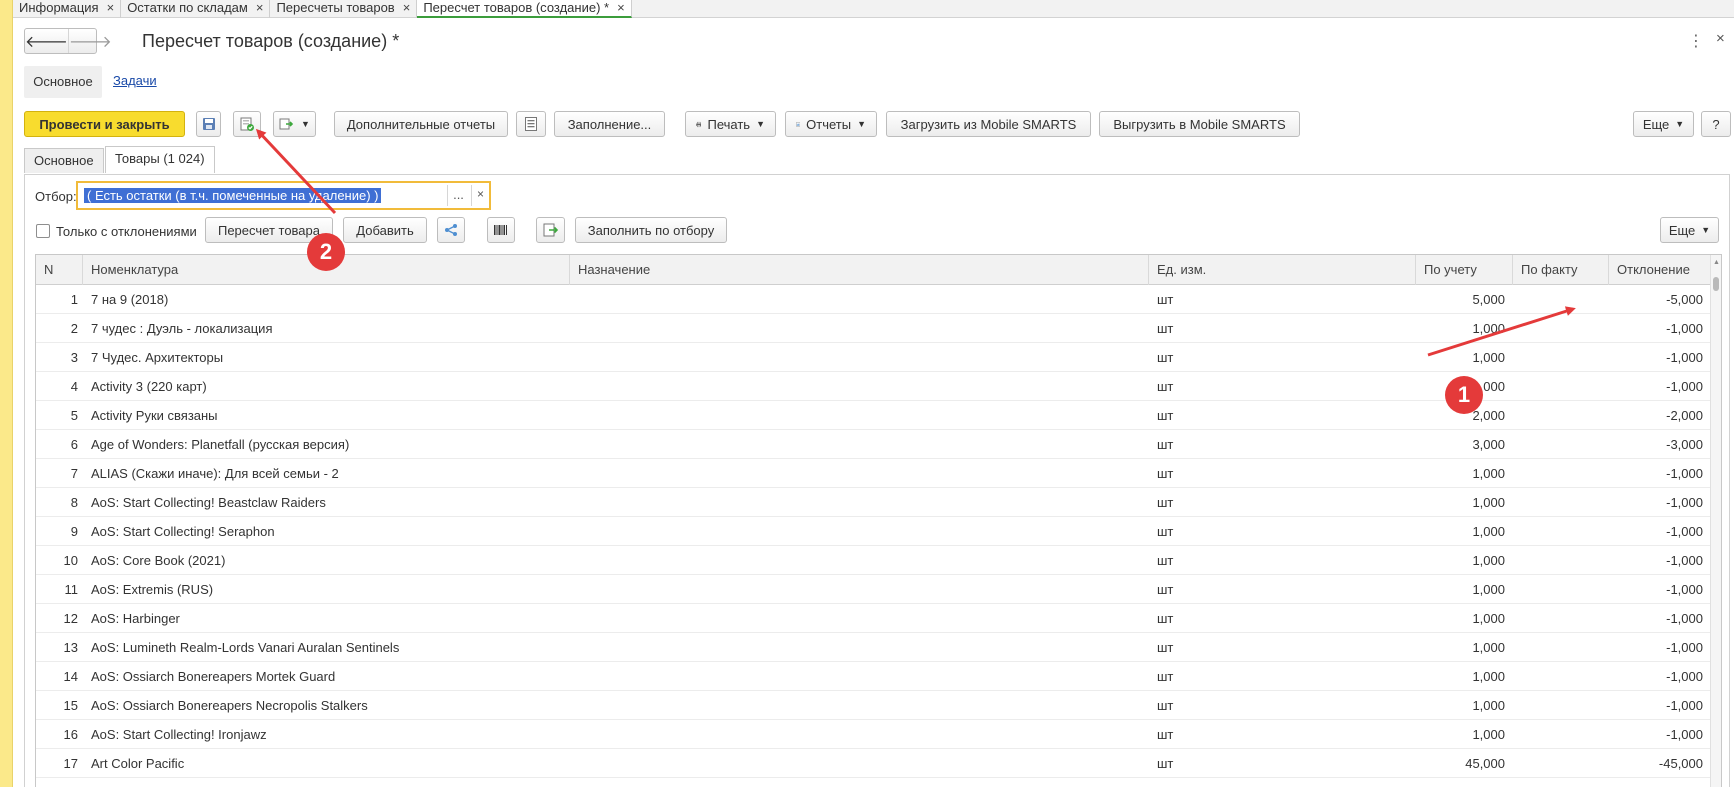  I want to click on section-tasks-link: Задачи, so click(135, 80).